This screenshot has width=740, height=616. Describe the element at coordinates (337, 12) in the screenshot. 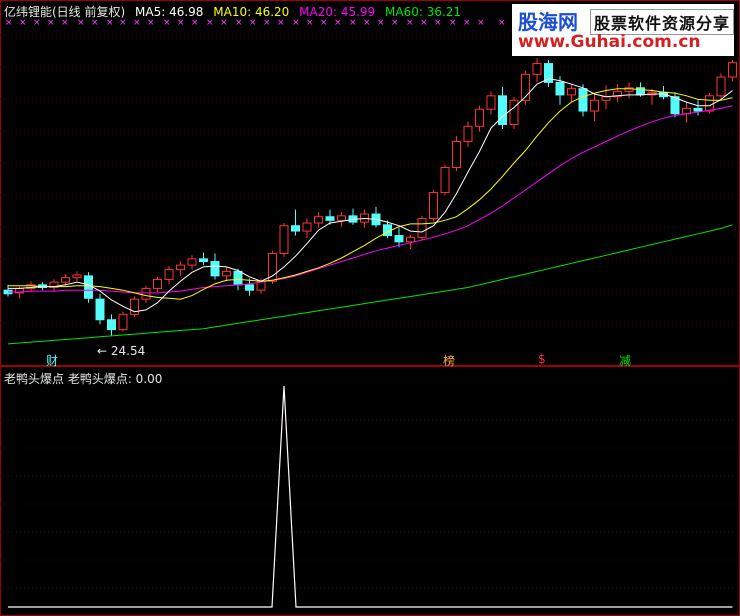

I see `legend-ma20: MA20: 45.99` at that location.